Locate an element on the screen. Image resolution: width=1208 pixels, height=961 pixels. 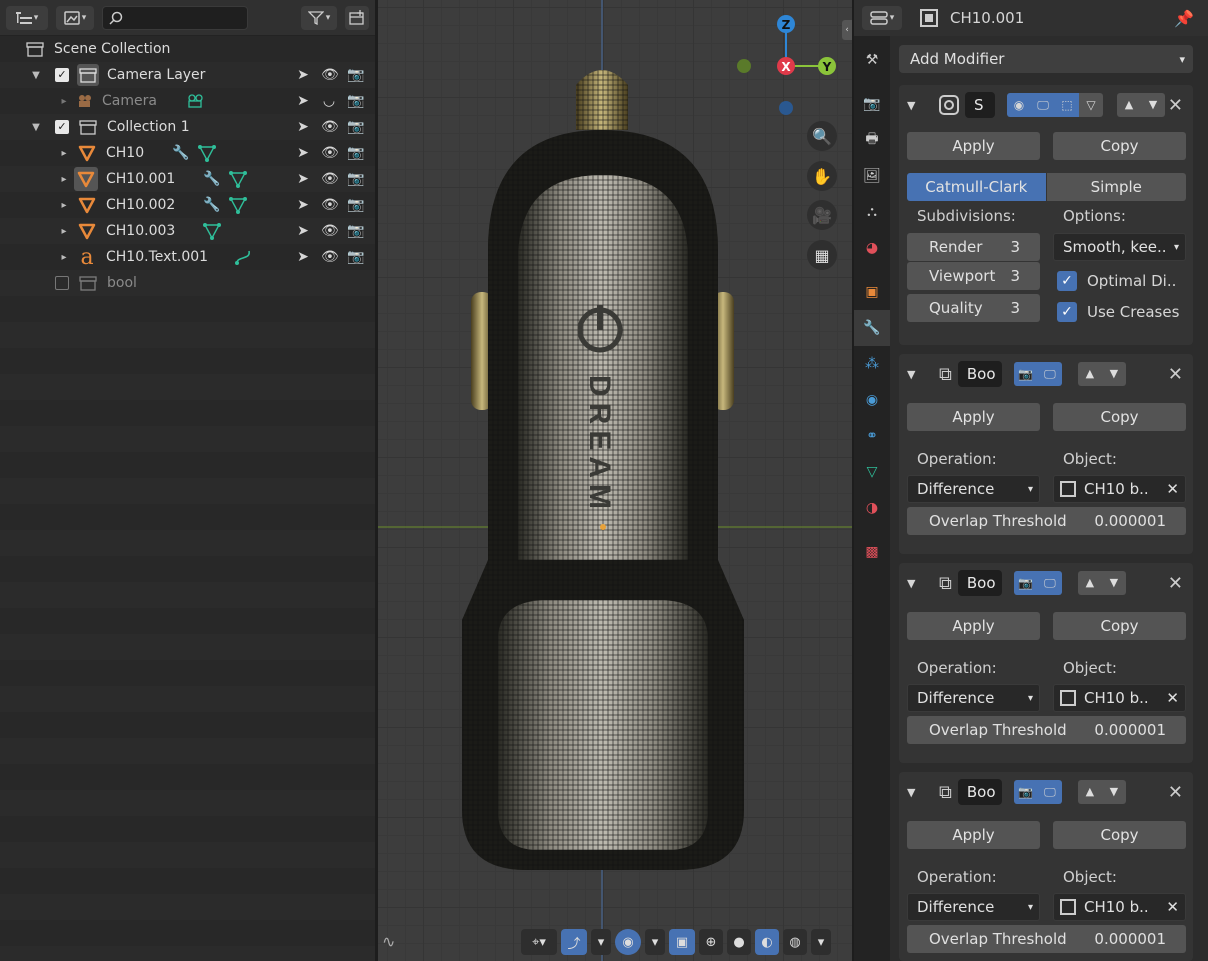
outliner-row-ch10-002: ▸ CH10.002 🔧 ➤ 👁 📷 is located at coordinates (187, 205).